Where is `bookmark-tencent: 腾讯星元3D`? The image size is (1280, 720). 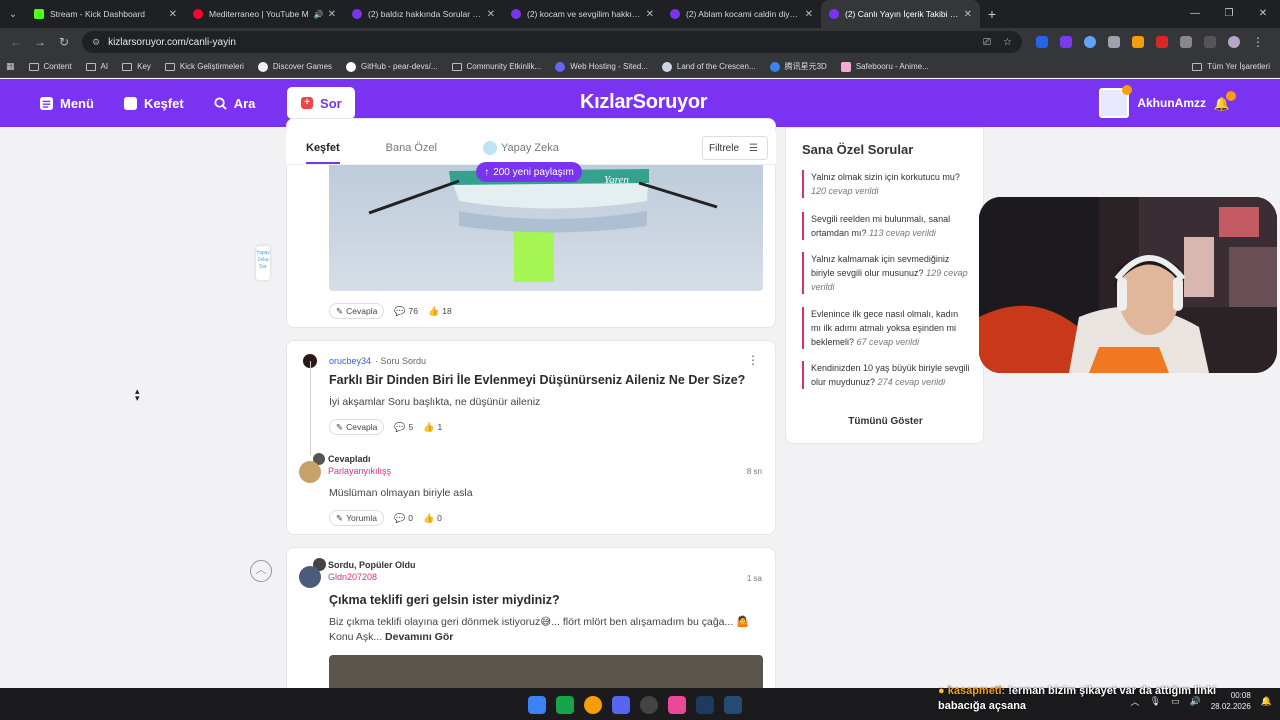
bookmark-tencent: 腾讯星元3D is located at coordinates (798, 66).